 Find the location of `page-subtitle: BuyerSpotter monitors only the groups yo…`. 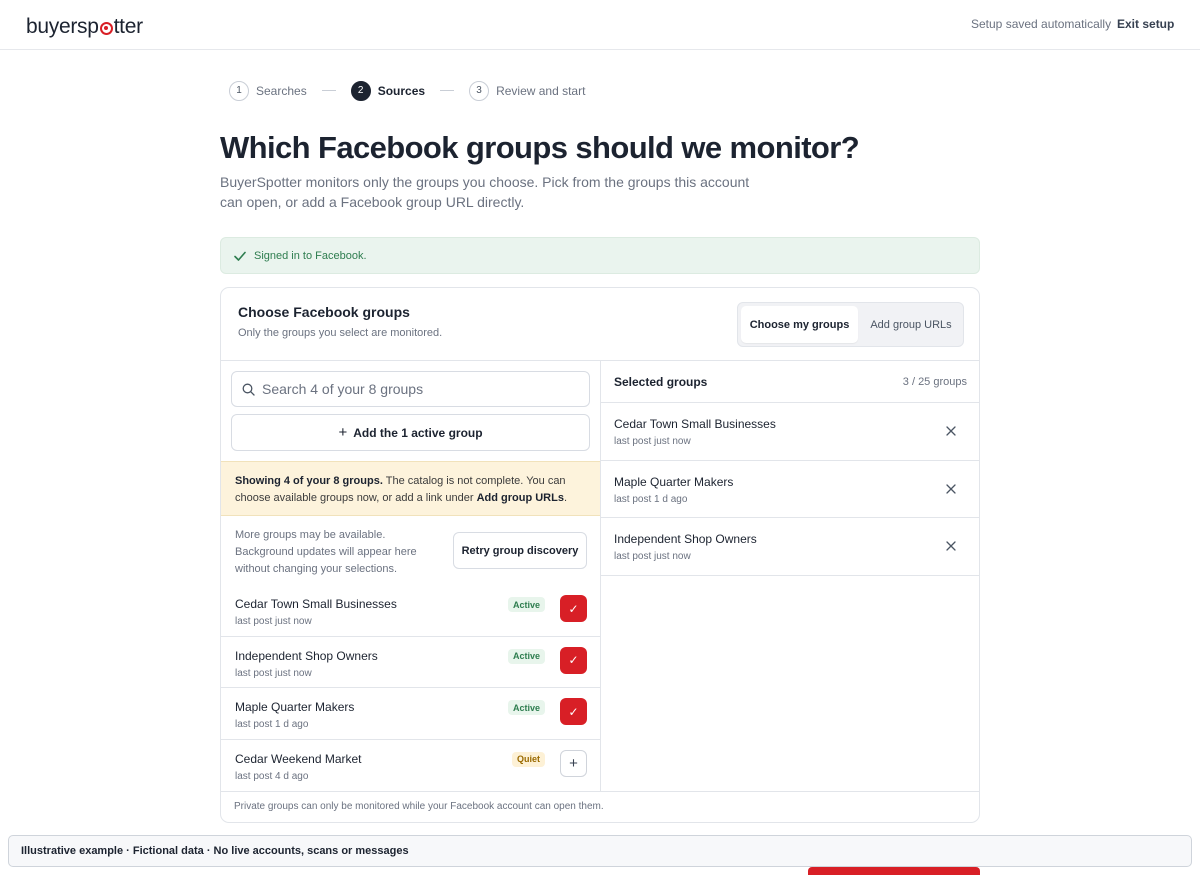

page-subtitle: BuyerSpotter monitors only the groups yo… is located at coordinates (485, 192).